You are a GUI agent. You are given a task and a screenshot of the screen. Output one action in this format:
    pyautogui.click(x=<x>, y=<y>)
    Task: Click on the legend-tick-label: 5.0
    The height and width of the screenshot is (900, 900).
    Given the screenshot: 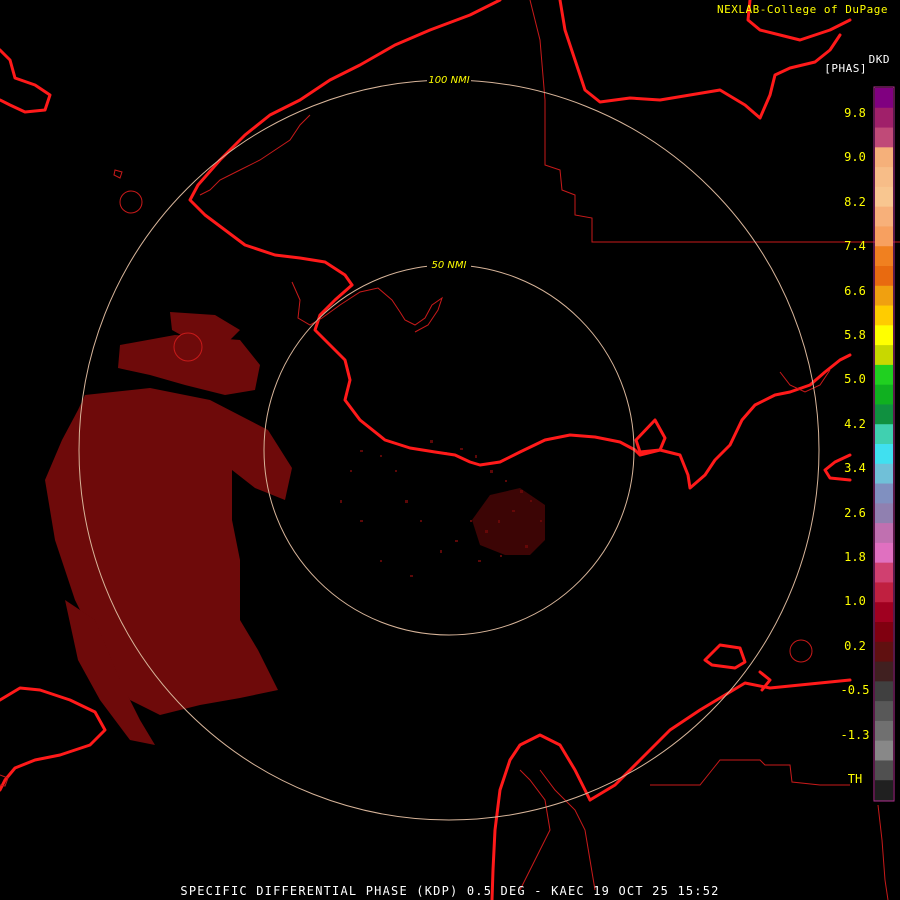 What is the action you would take?
    pyautogui.click(x=855, y=379)
    